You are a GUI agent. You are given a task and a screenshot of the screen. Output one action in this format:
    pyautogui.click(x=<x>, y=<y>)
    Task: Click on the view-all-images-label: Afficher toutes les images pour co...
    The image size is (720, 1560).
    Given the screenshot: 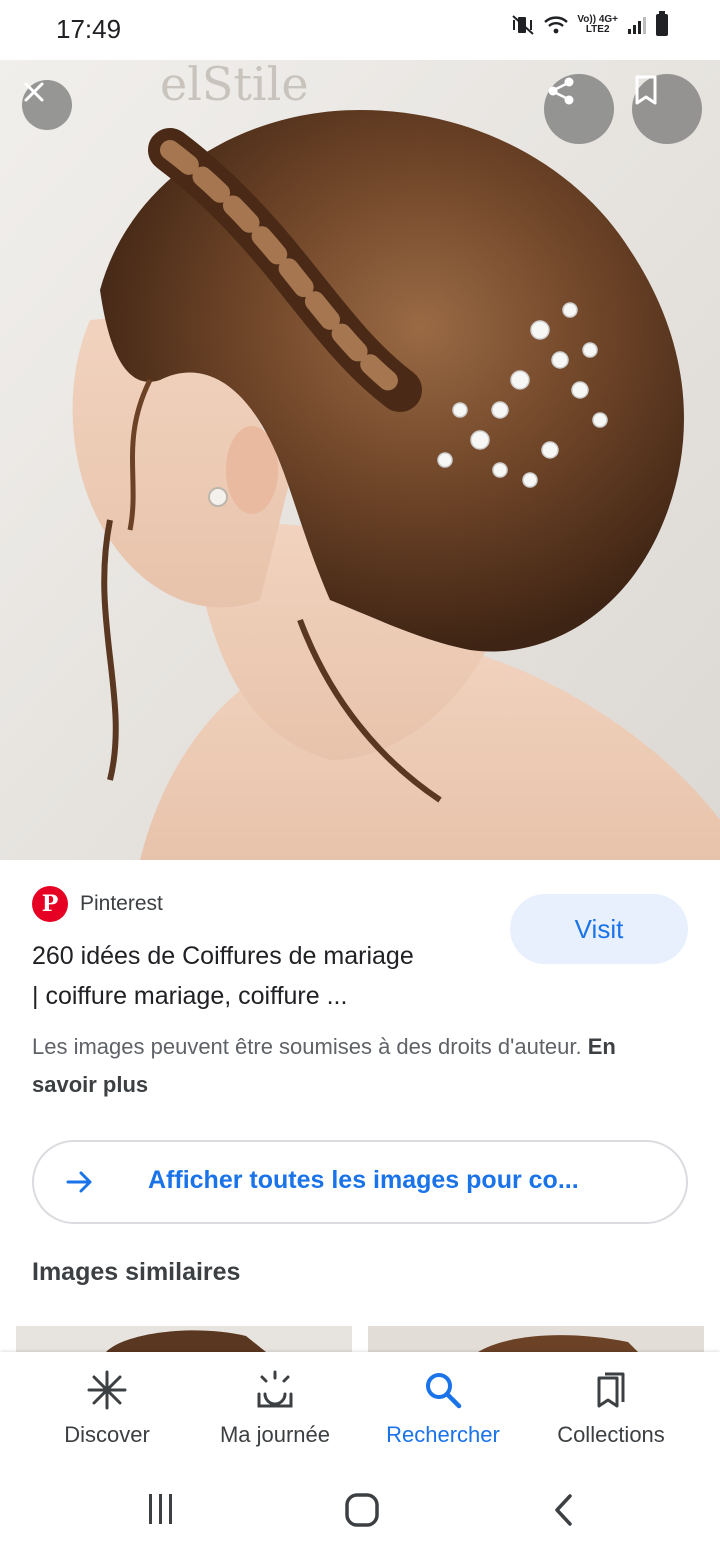 What is the action you would take?
    pyautogui.click(x=363, y=1180)
    